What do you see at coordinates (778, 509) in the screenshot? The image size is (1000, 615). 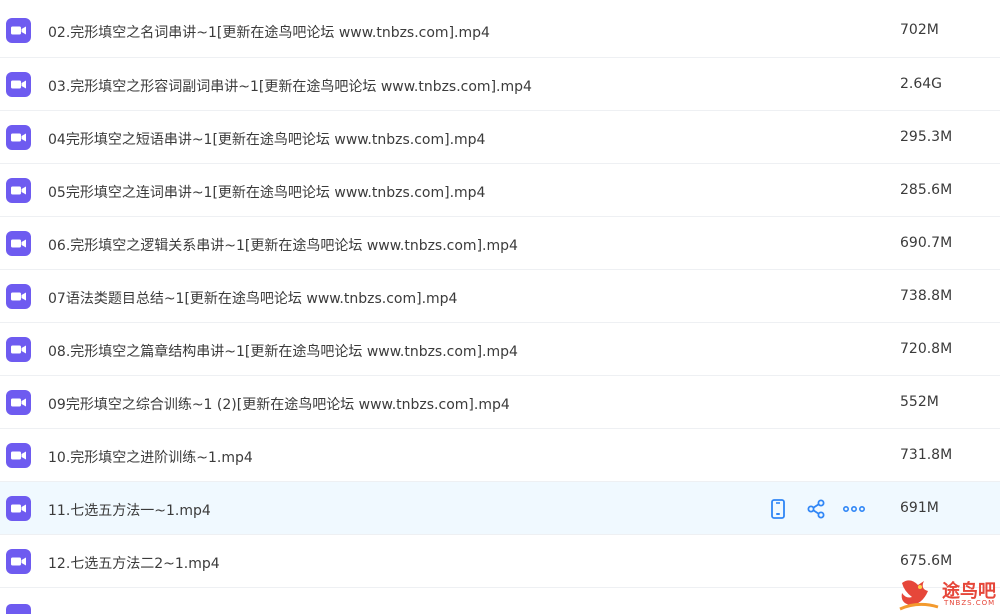 I see `phone-icon` at bounding box center [778, 509].